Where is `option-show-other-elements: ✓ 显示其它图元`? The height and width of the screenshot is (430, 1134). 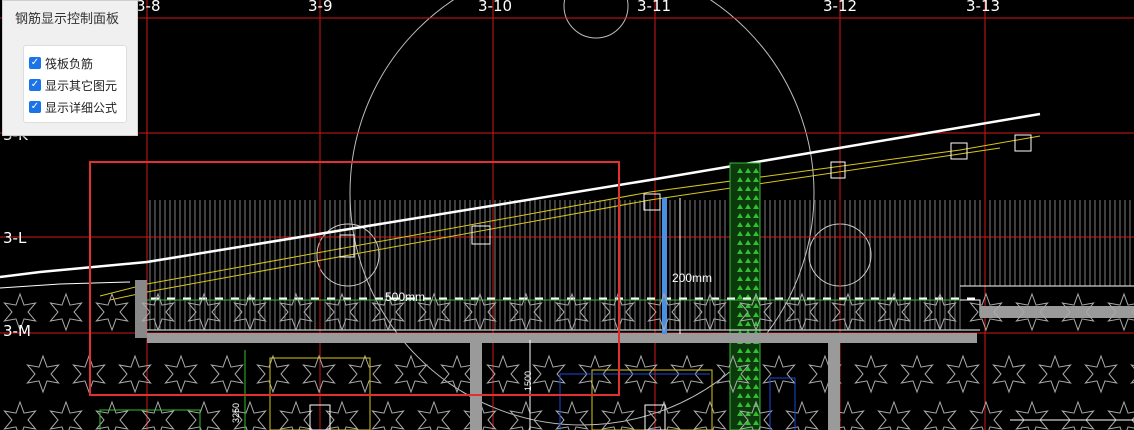
option-show-other-elements: ✓ 显示其它图元 is located at coordinates (73, 85).